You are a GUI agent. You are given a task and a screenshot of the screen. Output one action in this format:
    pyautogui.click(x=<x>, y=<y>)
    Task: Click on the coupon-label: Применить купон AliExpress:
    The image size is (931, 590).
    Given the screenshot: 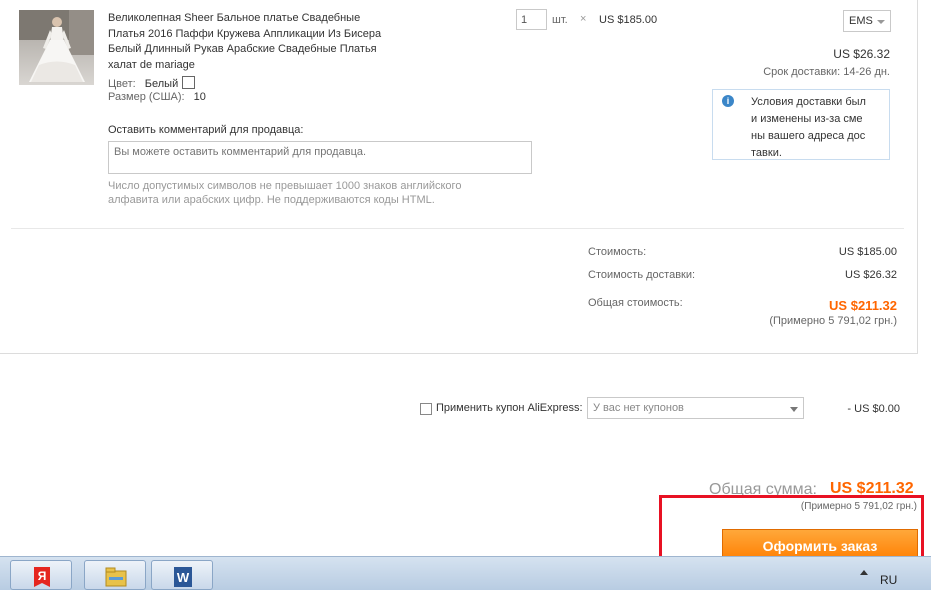 What is the action you would take?
    pyautogui.click(x=509, y=408)
    